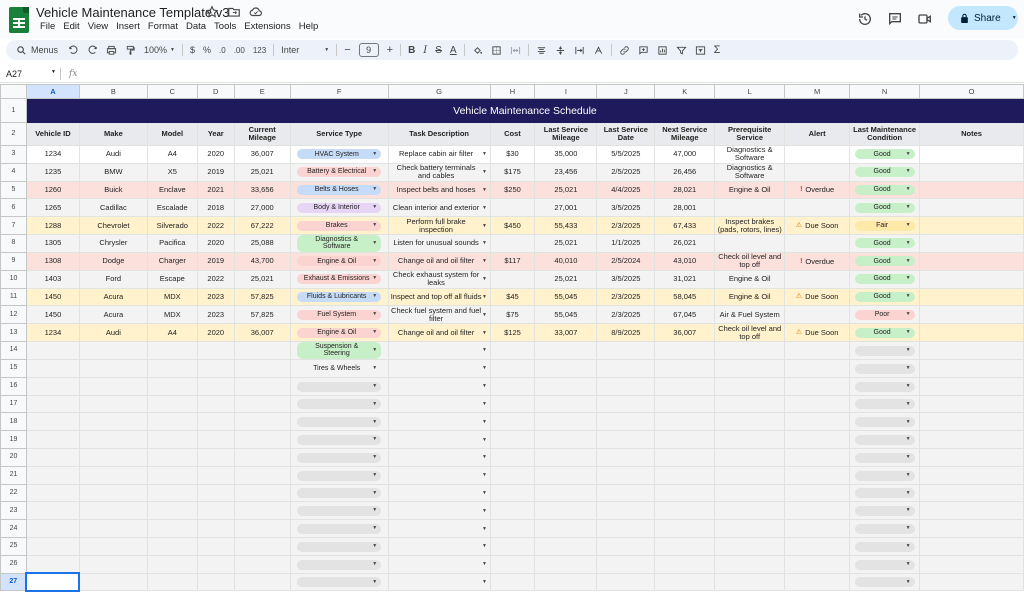 Image resolution: width=1024 pixels, height=592 pixels. What do you see at coordinates (172, 297) in the screenshot?
I see `cell-model: MDX` at bounding box center [172, 297].